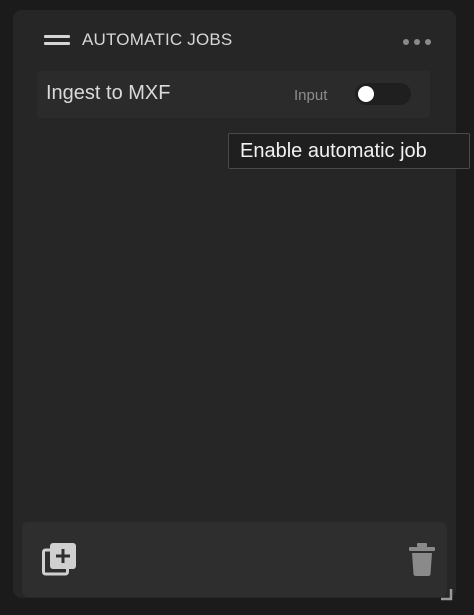 The image size is (474, 615). Describe the element at coordinates (383, 94) in the screenshot. I see `enable-job-toggle` at that location.